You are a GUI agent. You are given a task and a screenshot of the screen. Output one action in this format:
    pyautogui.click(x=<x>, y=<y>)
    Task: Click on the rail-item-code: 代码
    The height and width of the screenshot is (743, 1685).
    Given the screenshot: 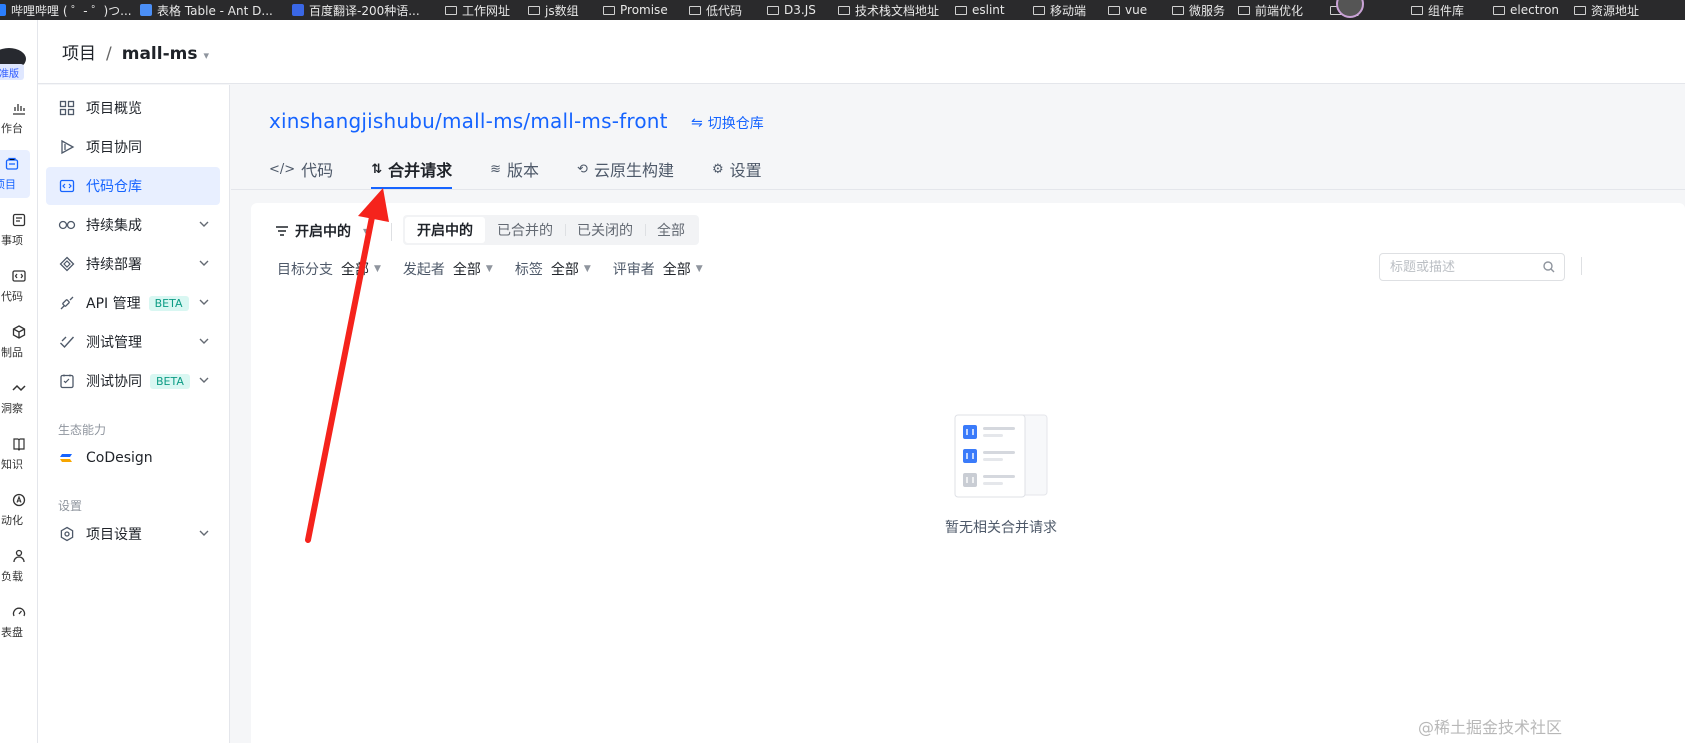 What is the action you would take?
    pyautogui.click(x=18, y=286)
    